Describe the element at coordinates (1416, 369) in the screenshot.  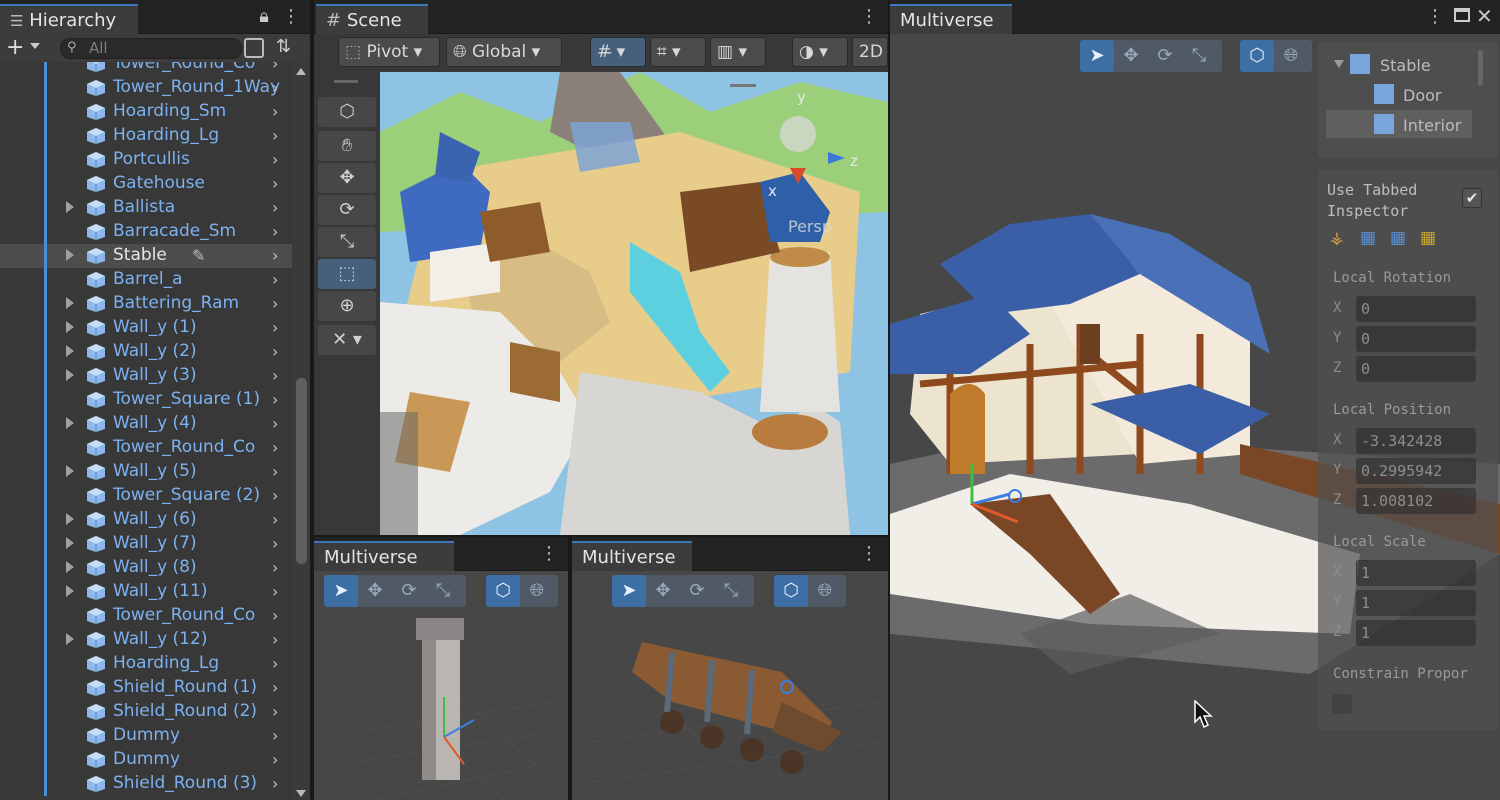
I see `rotation-z-field: 0` at that location.